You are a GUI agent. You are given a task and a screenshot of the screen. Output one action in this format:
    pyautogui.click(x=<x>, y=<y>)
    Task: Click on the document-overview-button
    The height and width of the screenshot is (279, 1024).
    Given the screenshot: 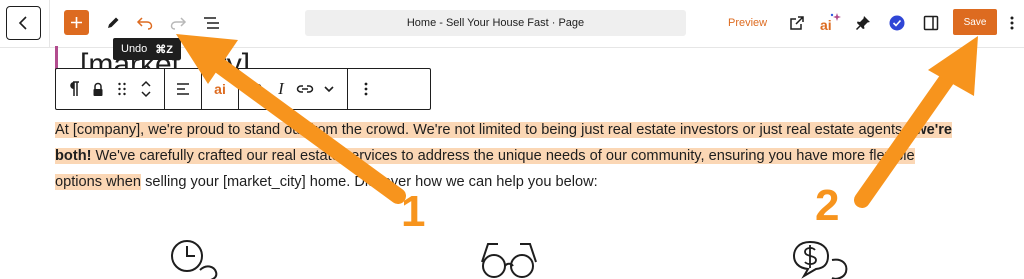 What is the action you would take?
    pyautogui.click(x=212, y=23)
    